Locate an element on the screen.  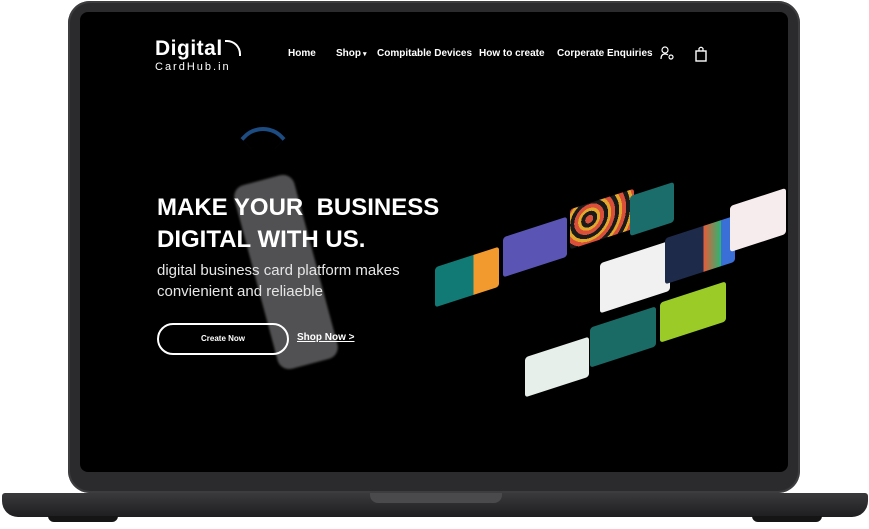
nfc-wave-icon is located at coordinates (233, 48).